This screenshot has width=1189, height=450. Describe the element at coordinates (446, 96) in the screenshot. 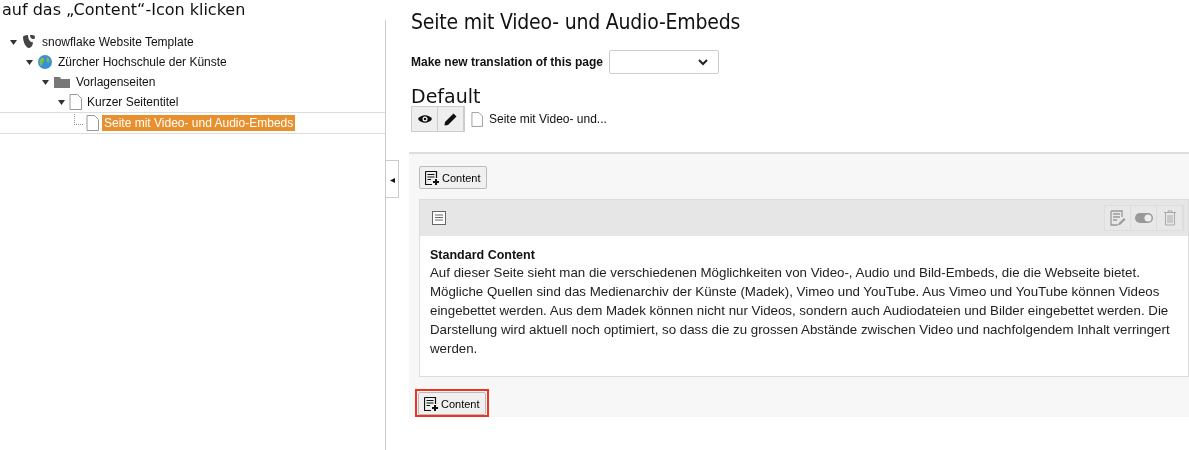

I see `language-heading: Default` at that location.